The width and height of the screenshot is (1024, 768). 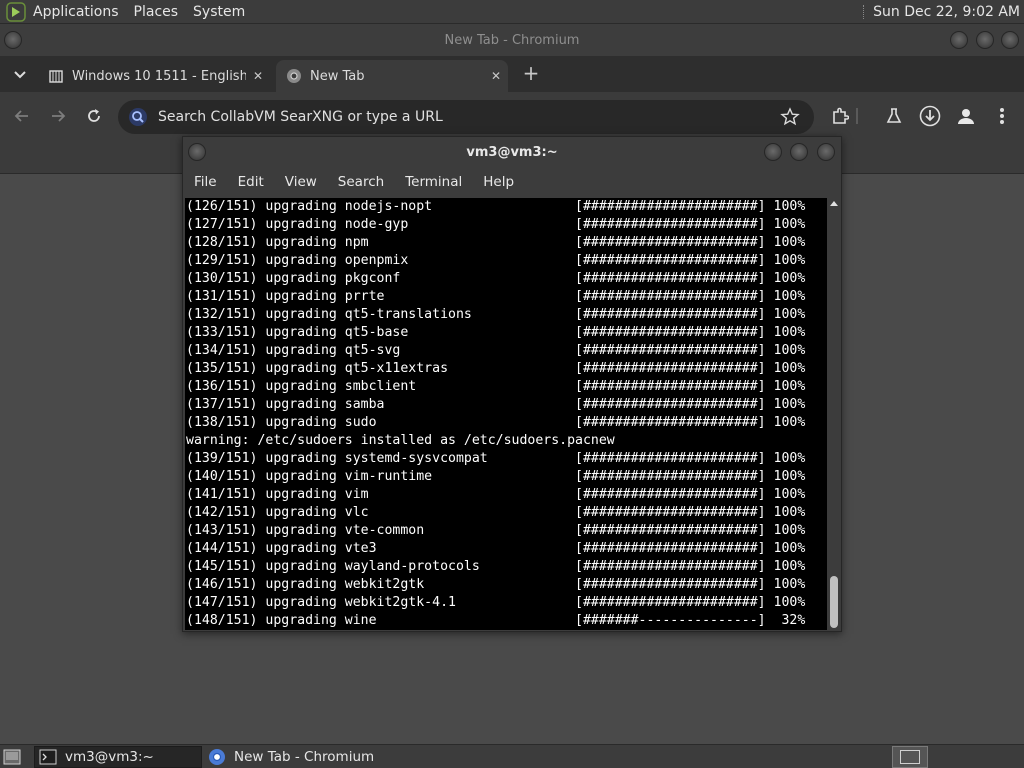 I want to click on reload-icon, so click(x=94, y=116).